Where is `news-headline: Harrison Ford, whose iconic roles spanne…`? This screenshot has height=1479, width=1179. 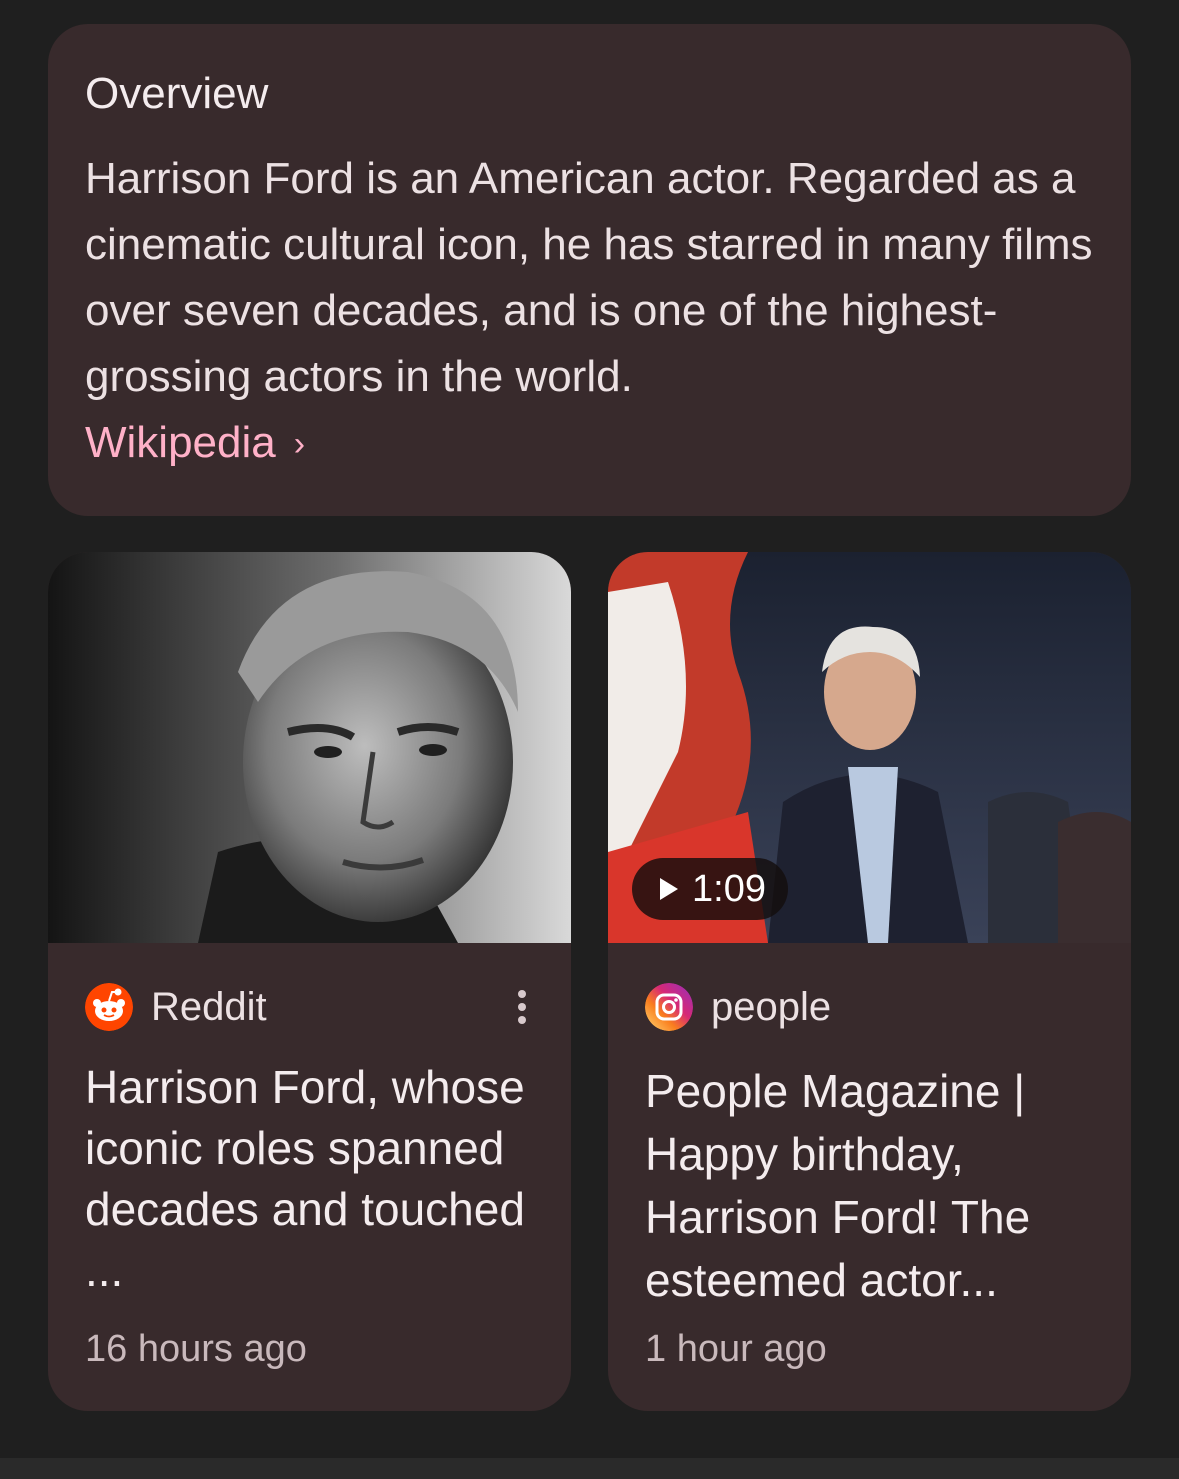 news-headline: Harrison Ford, whose iconic roles spanne… is located at coordinates (313, 1179).